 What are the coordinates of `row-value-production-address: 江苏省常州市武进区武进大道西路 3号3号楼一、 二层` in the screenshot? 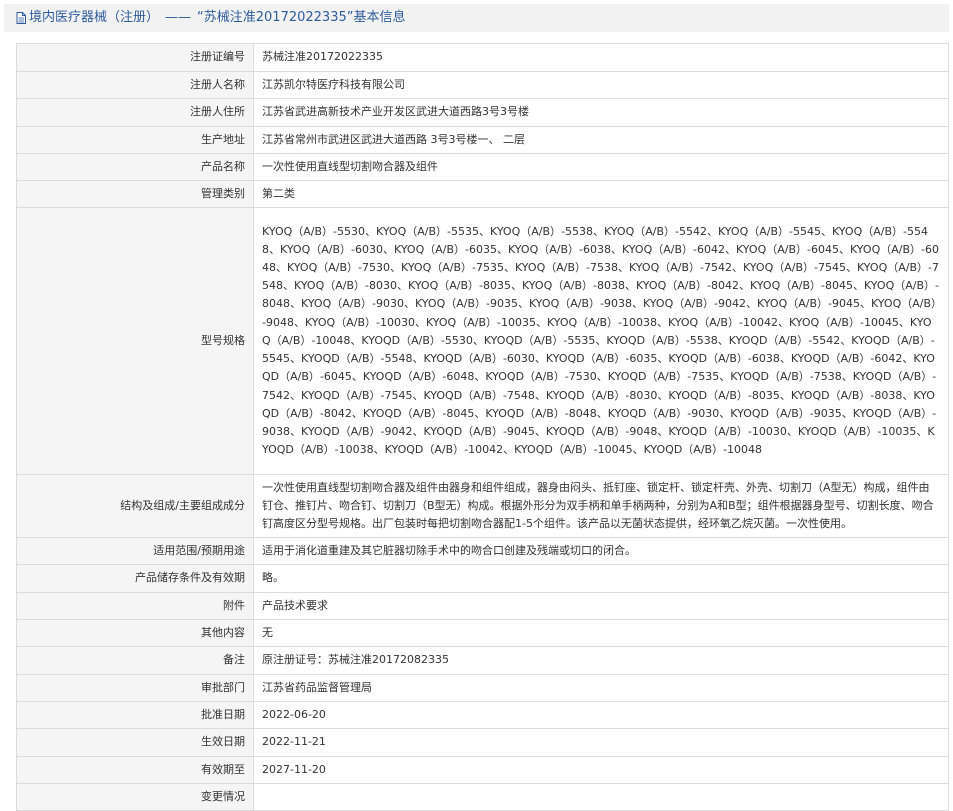 It's located at (601, 140).